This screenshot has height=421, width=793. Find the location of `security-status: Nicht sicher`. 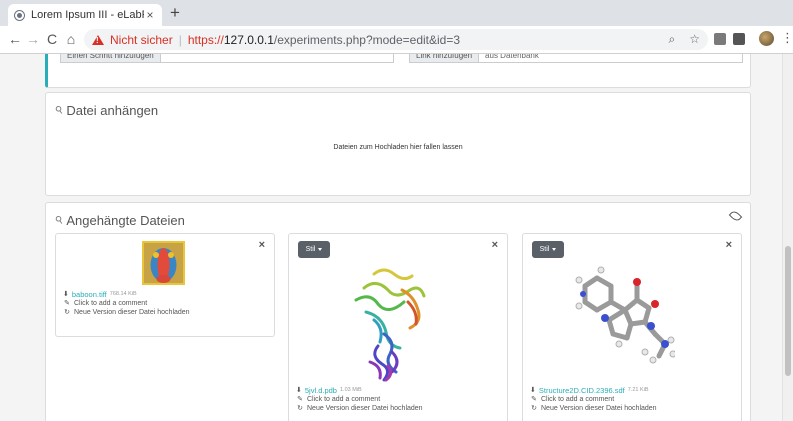

security-status: Nicht sicher is located at coordinates (141, 40).